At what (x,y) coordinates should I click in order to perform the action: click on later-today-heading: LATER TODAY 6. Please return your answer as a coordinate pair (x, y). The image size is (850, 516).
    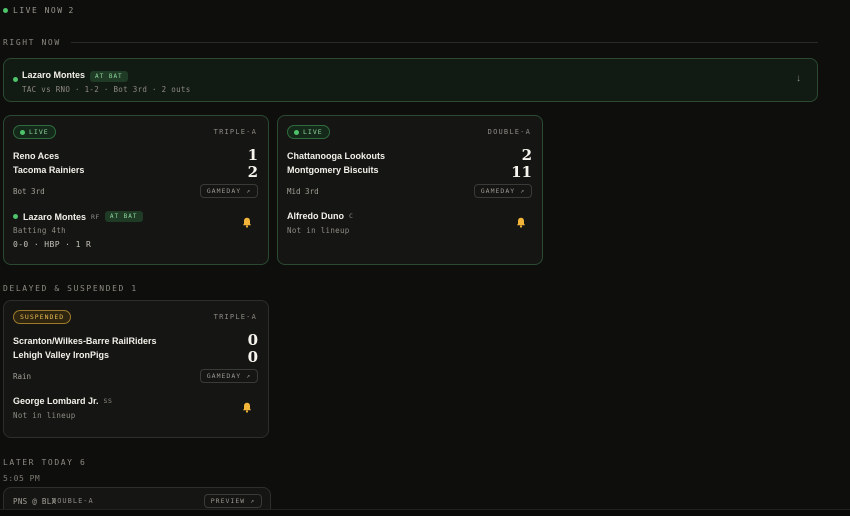
    Looking at the image, I should click on (45, 462).